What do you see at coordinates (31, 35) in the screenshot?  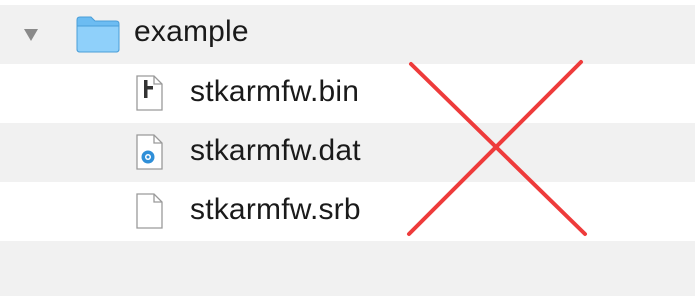 I see `disclosure-triangle-icon` at bounding box center [31, 35].